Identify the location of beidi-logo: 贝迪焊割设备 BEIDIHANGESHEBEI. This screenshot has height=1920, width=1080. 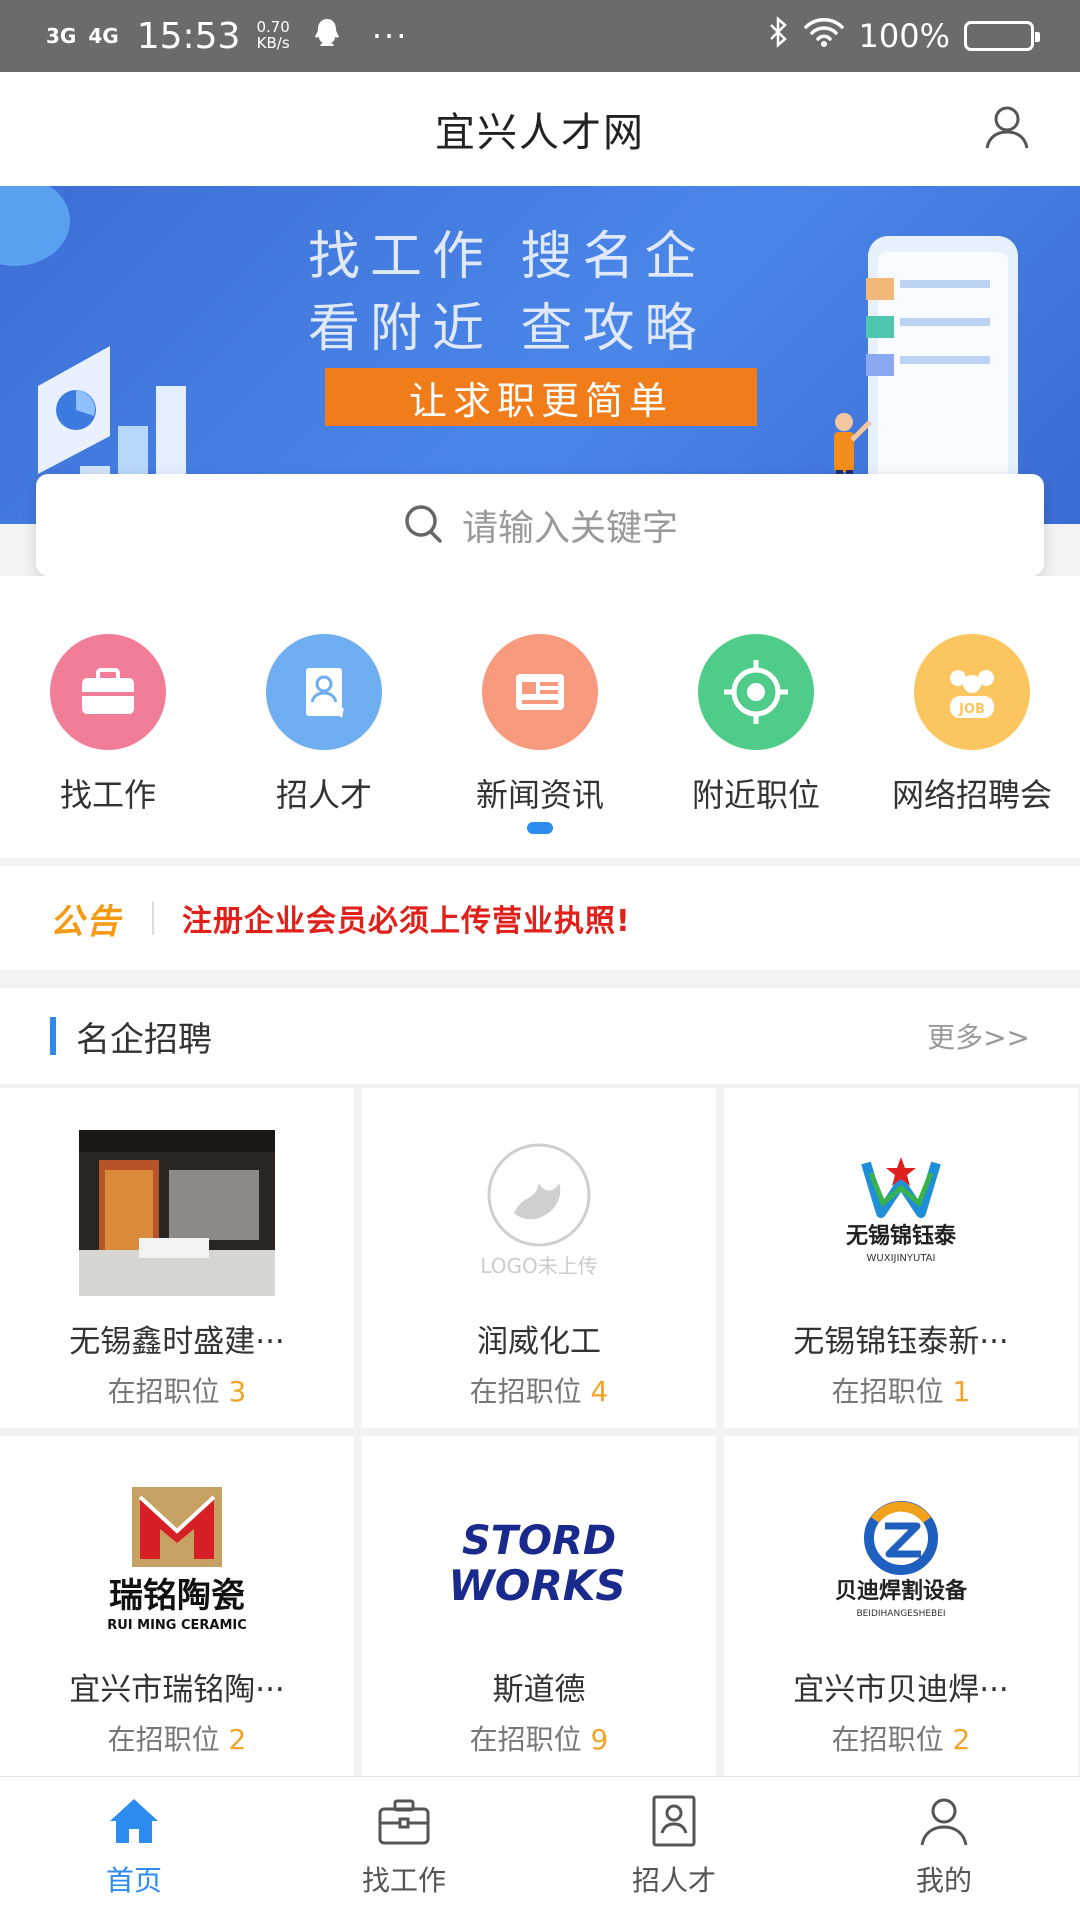
(901, 1561).